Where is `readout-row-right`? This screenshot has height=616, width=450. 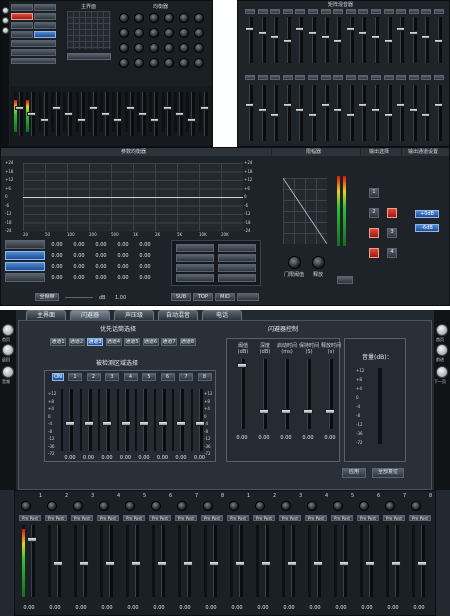 readout-row-right is located at coordinates (237, 258).